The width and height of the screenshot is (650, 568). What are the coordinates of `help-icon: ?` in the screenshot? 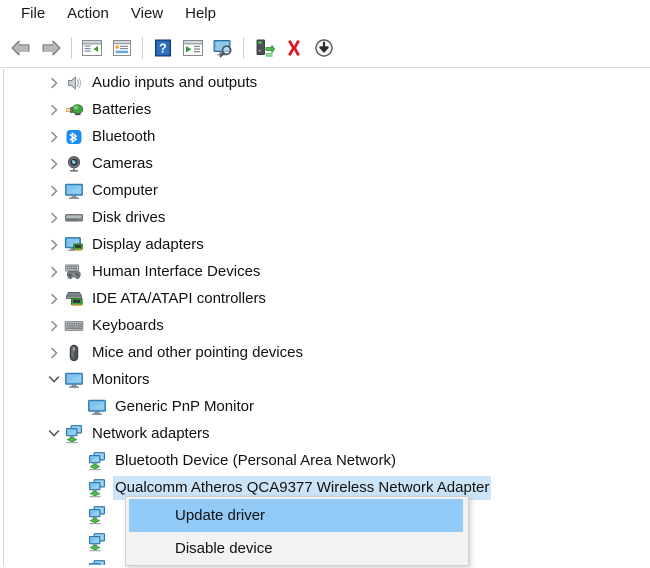 It's located at (163, 48).